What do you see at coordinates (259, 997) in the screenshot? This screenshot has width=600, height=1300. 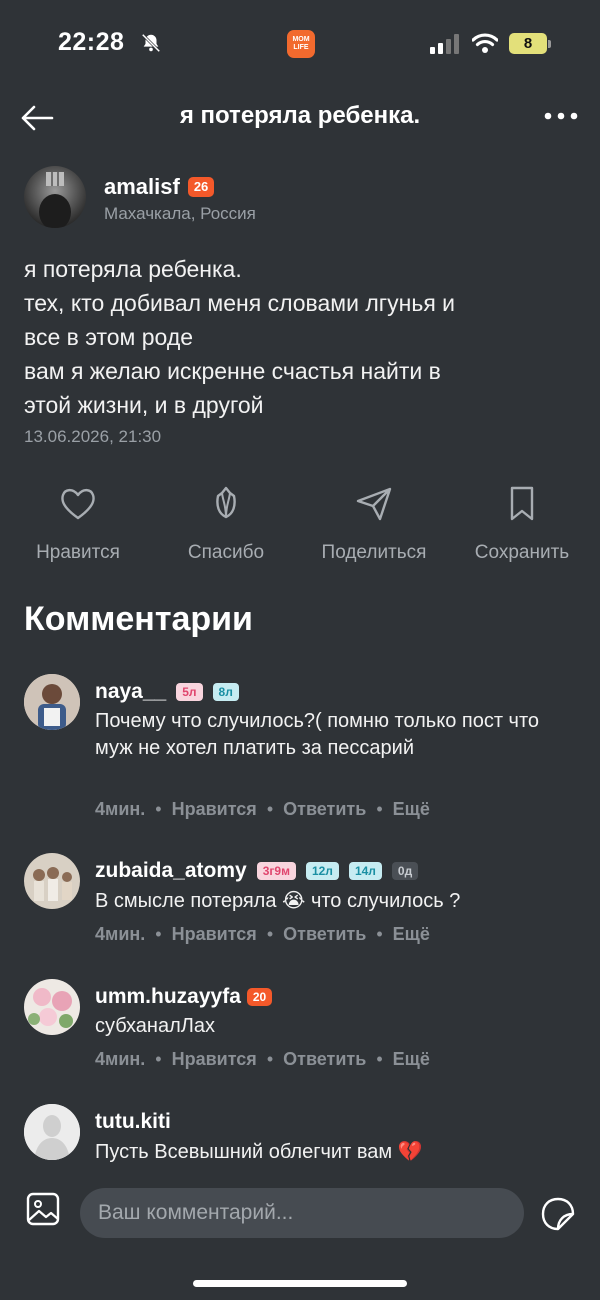 I see `user-badge: 20` at bounding box center [259, 997].